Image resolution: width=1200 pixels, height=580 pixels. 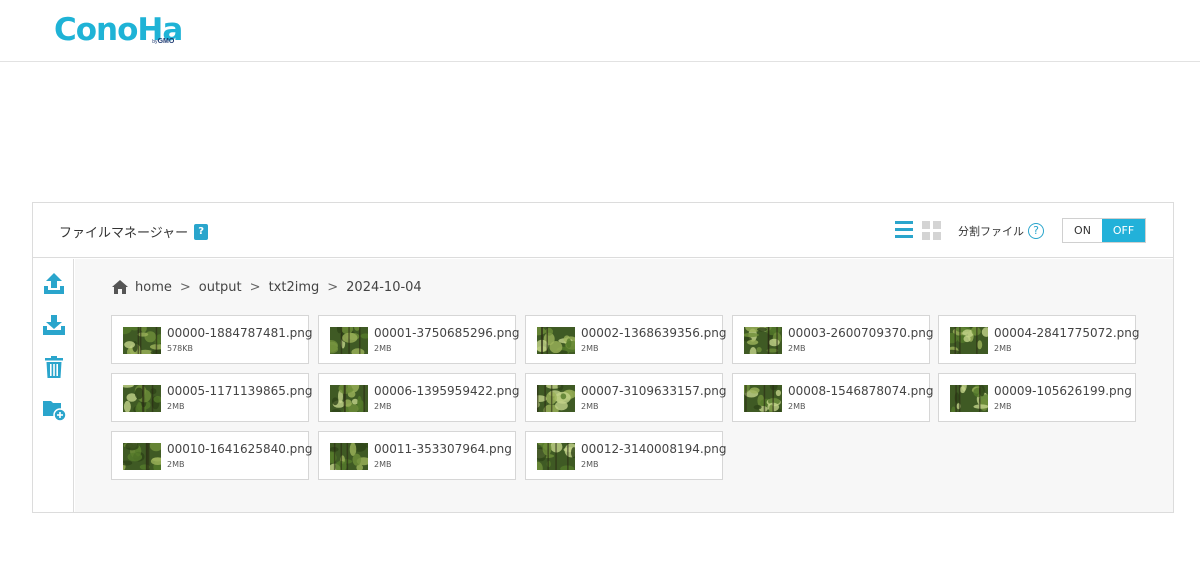 What do you see at coordinates (654, 449) in the screenshot?
I see `file-name: 00012-3140008194.png` at bounding box center [654, 449].